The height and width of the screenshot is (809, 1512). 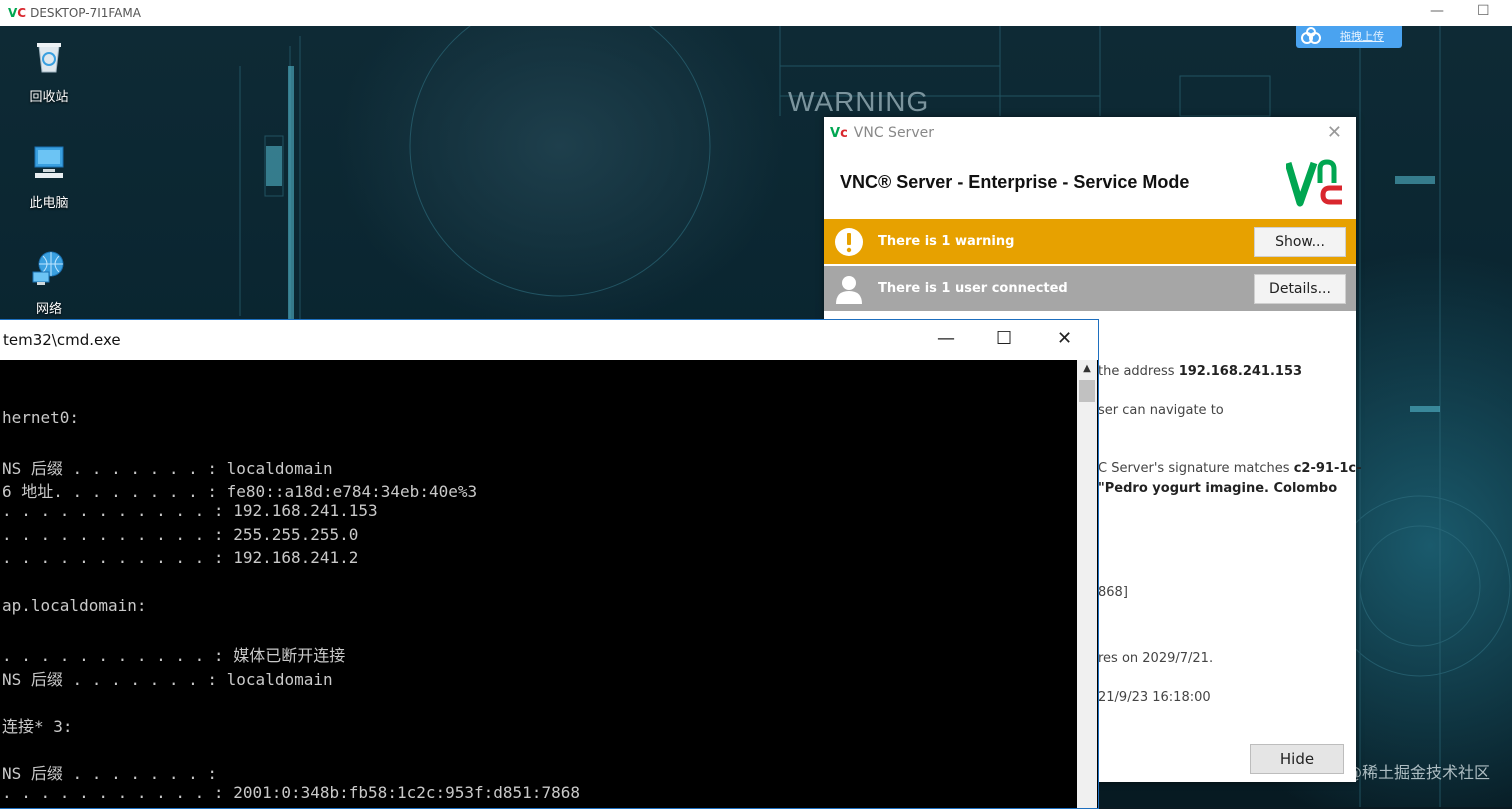 I want to click on wallpaper-warning-text: WARNING, so click(x=859, y=101).